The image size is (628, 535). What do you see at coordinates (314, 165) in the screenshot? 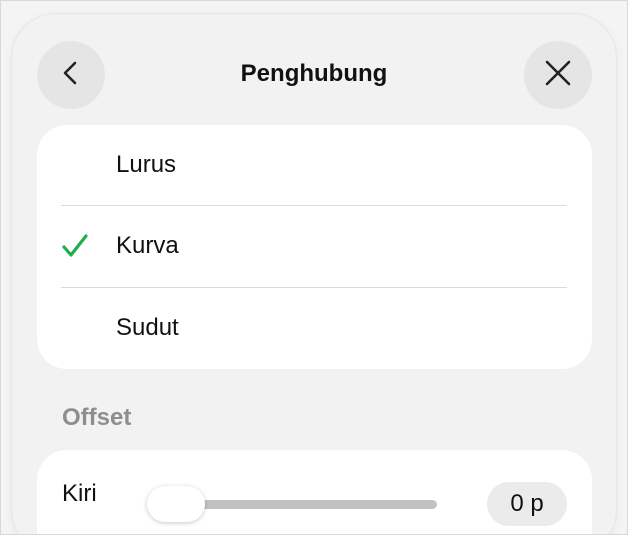
I see `option-lurus: Lurus` at bounding box center [314, 165].